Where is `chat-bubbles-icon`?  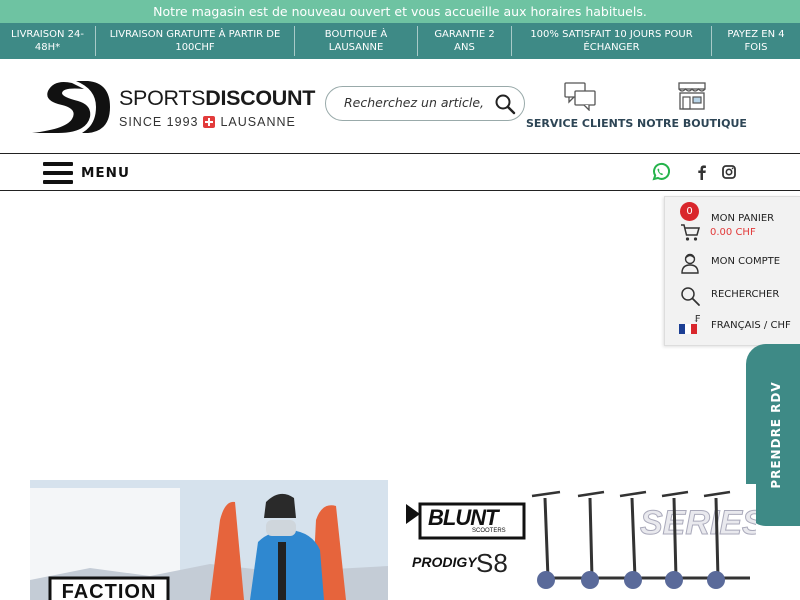 chat-bubbles-icon is located at coordinates (579, 96).